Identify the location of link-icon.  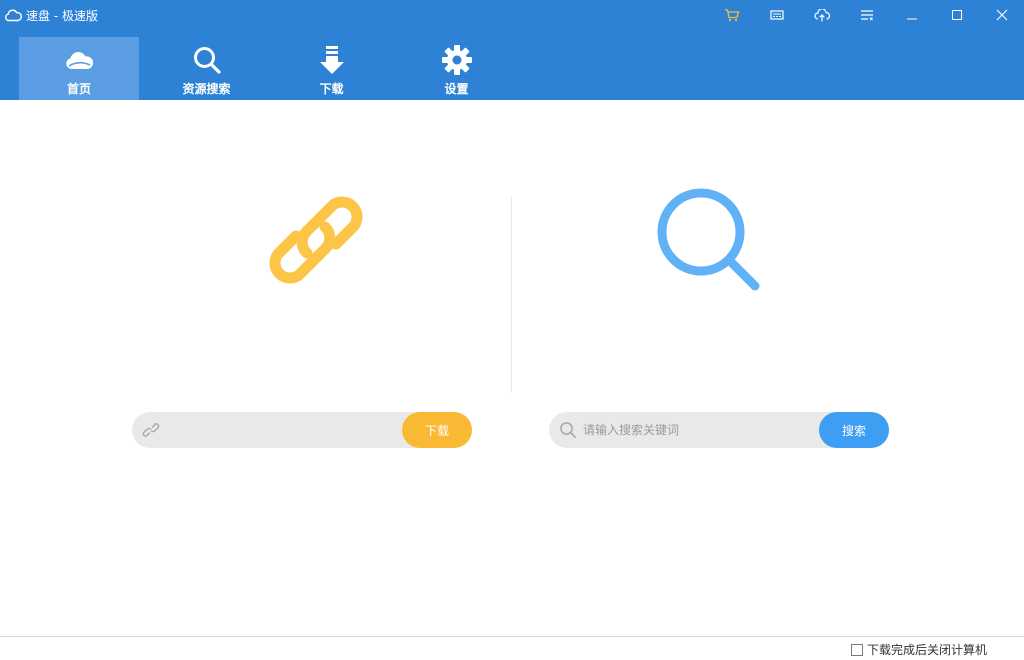
(151, 430).